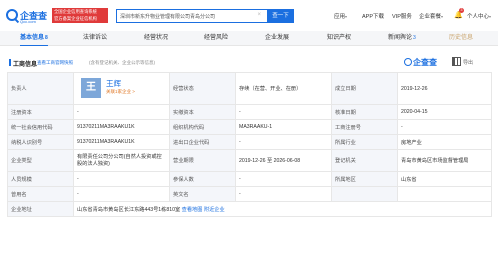  Describe the element at coordinates (40, 127) in the screenshot. I see `label-credit-code: 统一社会信用代码` at that location.